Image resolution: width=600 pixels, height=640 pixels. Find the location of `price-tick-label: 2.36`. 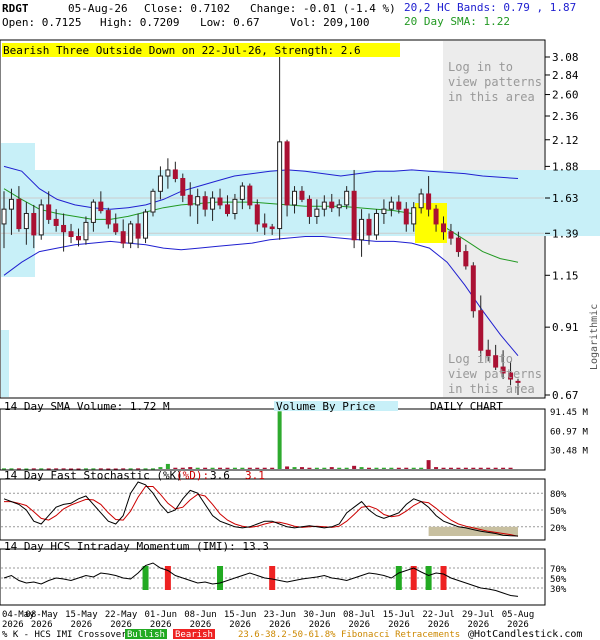

price-tick-label: 2.36 is located at coordinates (565, 116).